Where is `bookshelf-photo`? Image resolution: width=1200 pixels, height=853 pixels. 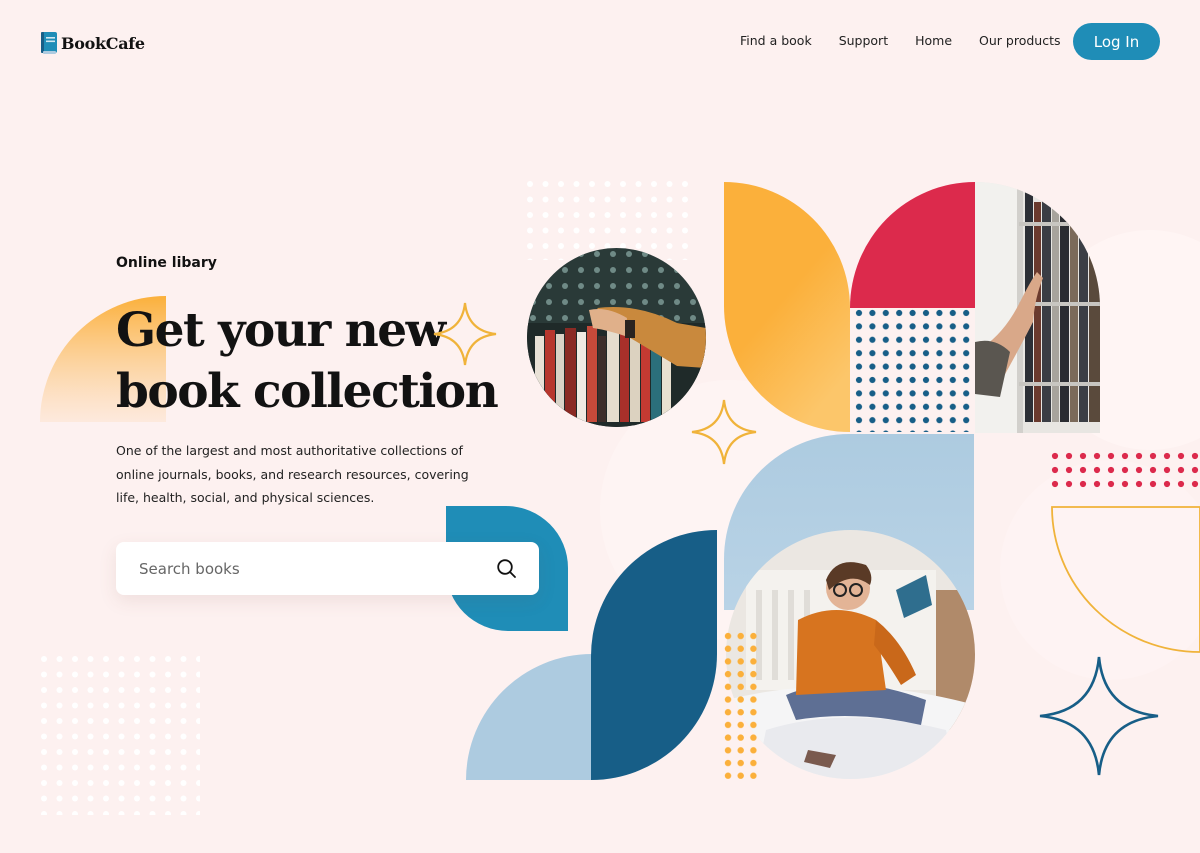 bookshelf-photo is located at coordinates (616, 337).